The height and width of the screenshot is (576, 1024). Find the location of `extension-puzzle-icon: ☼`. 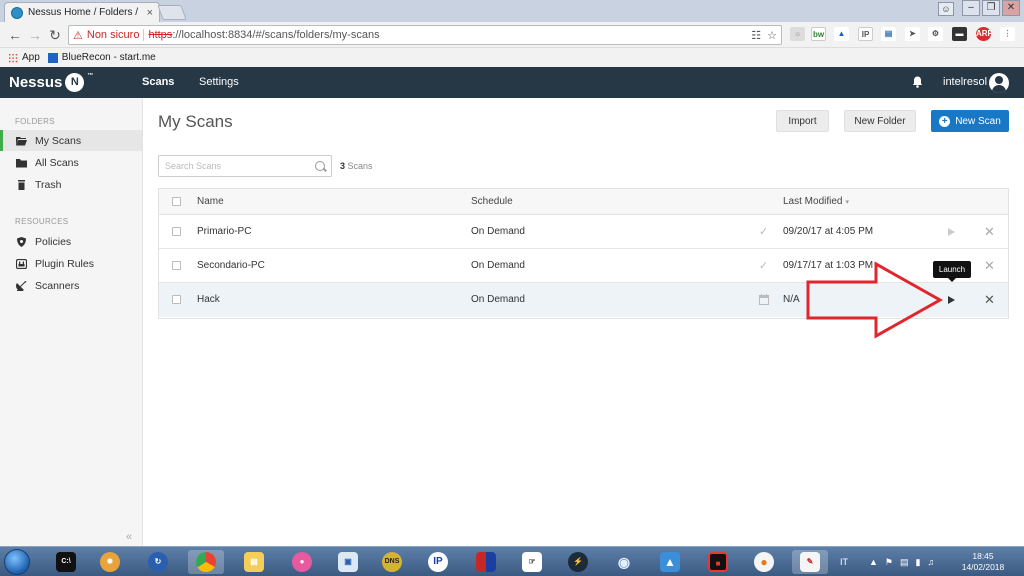

extension-puzzle-icon: ☼ is located at coordinates (797, 34).